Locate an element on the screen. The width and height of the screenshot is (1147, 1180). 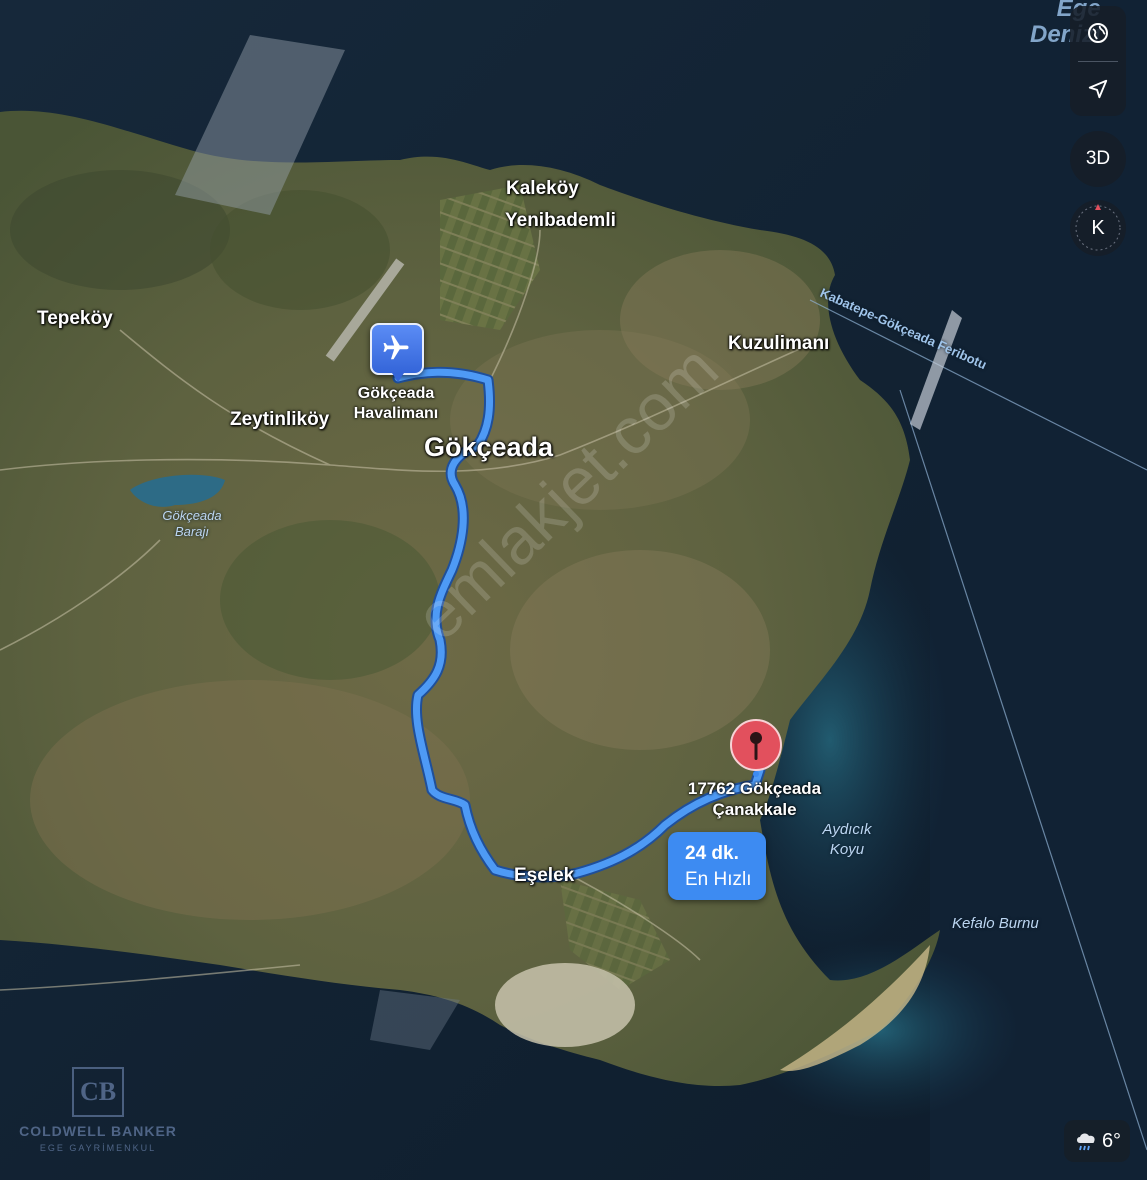
brand-logo: CB is located at coordinates (98, 1092).